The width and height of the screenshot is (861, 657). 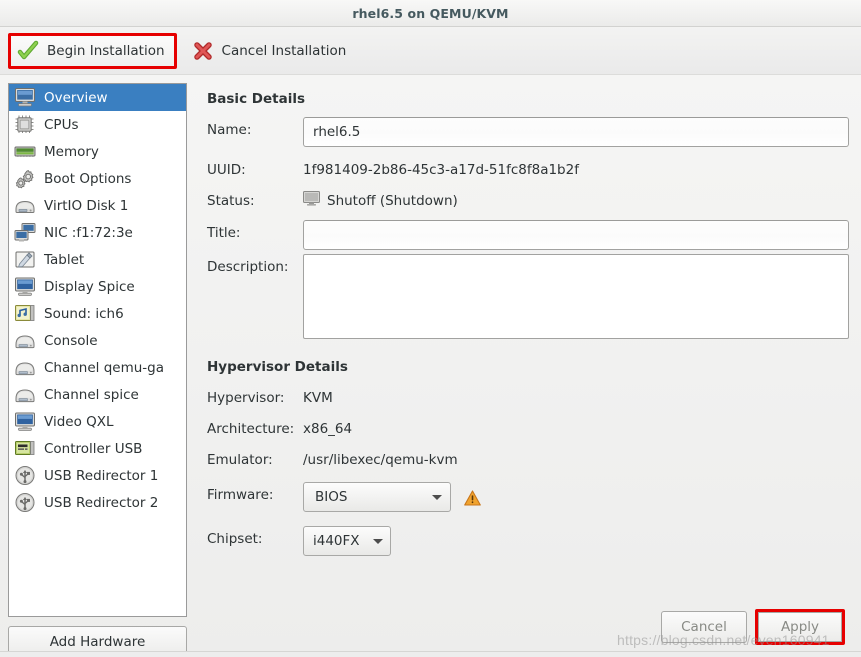 I want to click on sidebar-item-label: Display Spice, so click(x=89, y=286).